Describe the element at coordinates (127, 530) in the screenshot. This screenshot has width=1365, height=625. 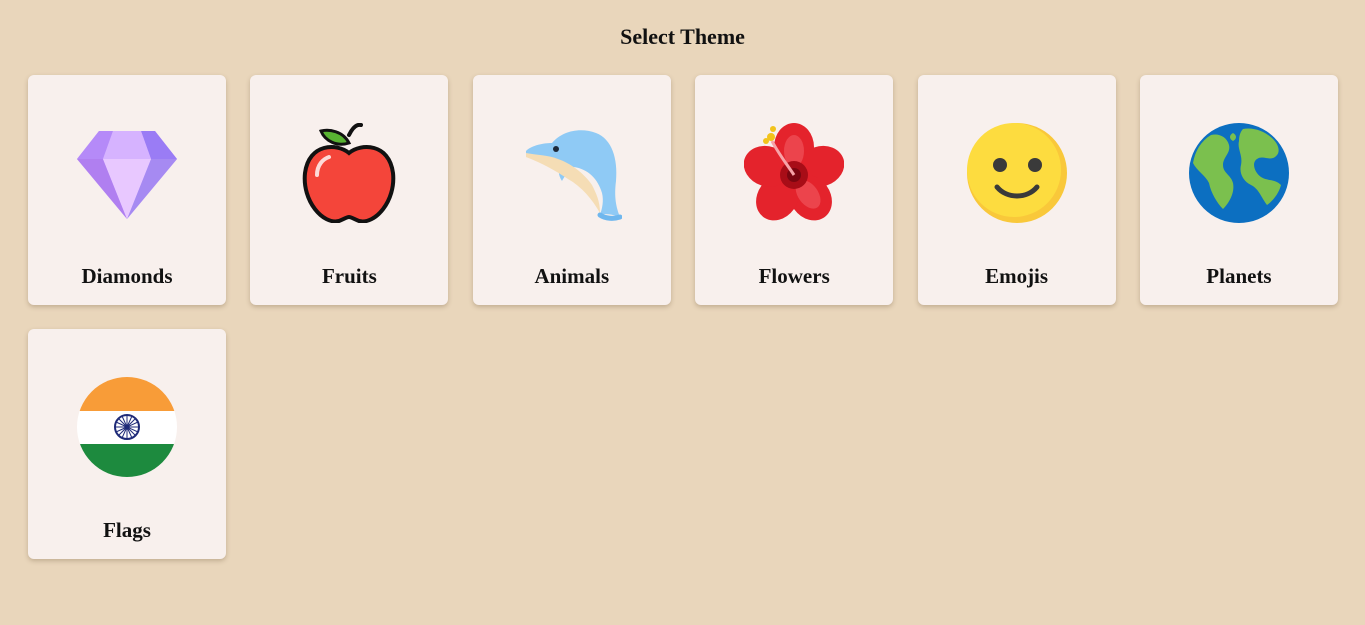
I see `theme-label: Flags` at that location.